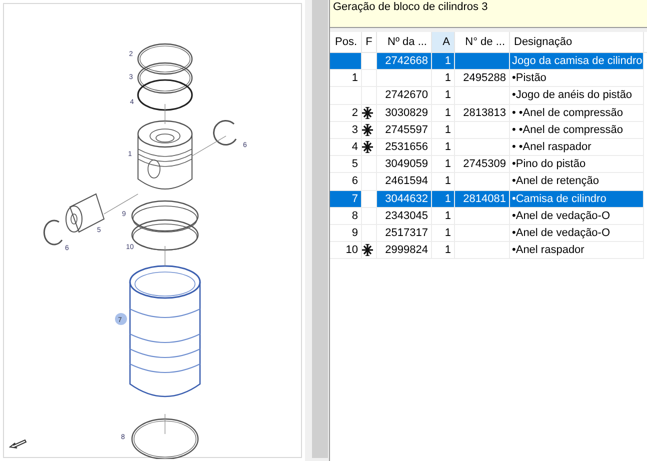 The width and height of the screenshot is (647, 461). What do you see at coordinates (577, 61) in the screenshot?
I see `table-cell: Jogo da camisa de cilindro` at bounding box center [577, 61].